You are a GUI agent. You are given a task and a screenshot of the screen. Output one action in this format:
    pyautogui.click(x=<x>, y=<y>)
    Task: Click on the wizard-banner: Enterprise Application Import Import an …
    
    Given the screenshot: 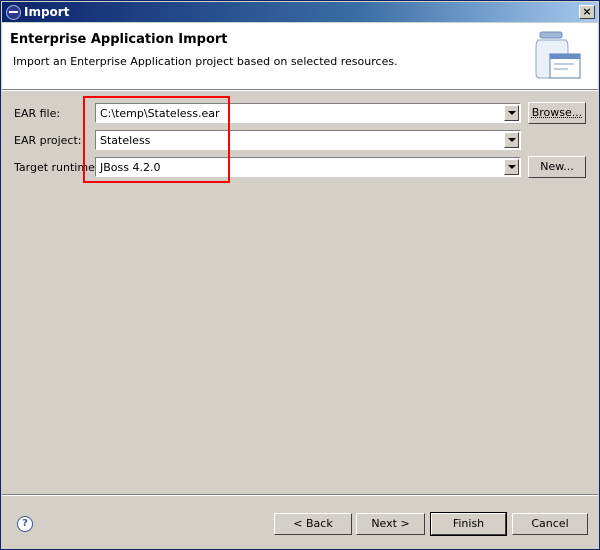 What is the action you would take?
    pyautogui.click(x=300, y=56)
    